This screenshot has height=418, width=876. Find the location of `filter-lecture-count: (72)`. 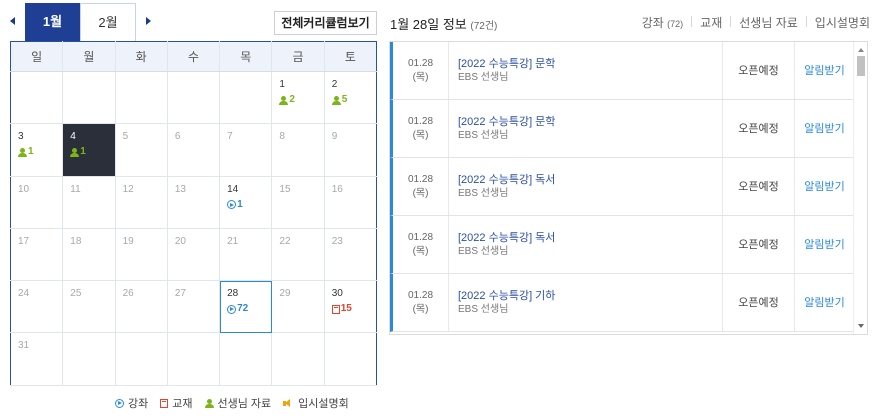

filter-lecture-count: (72) is located at coordinates (675, 24).